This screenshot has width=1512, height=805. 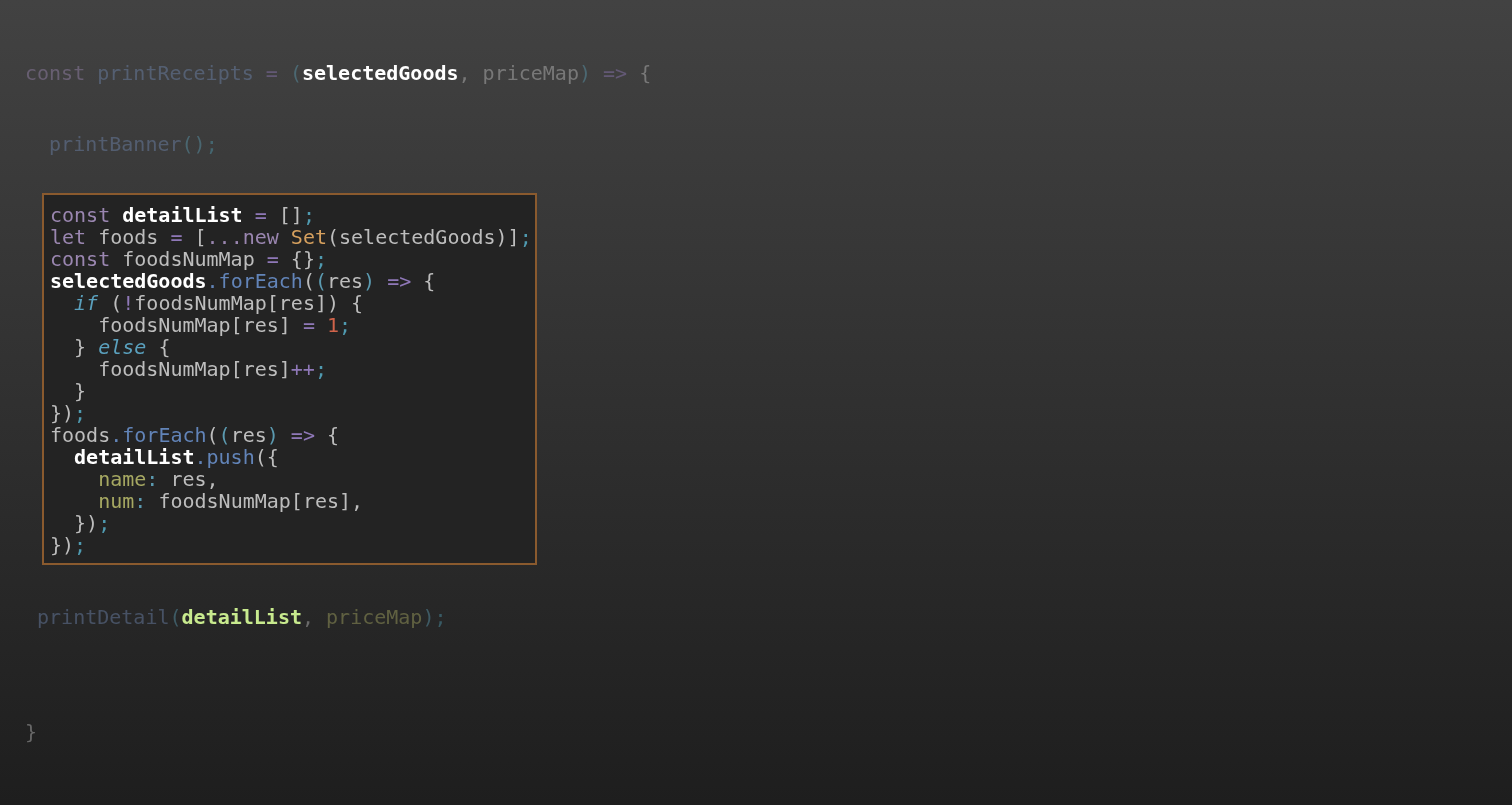 I want to click on code-line: const detailList = [];, so click(x=183, y=215).